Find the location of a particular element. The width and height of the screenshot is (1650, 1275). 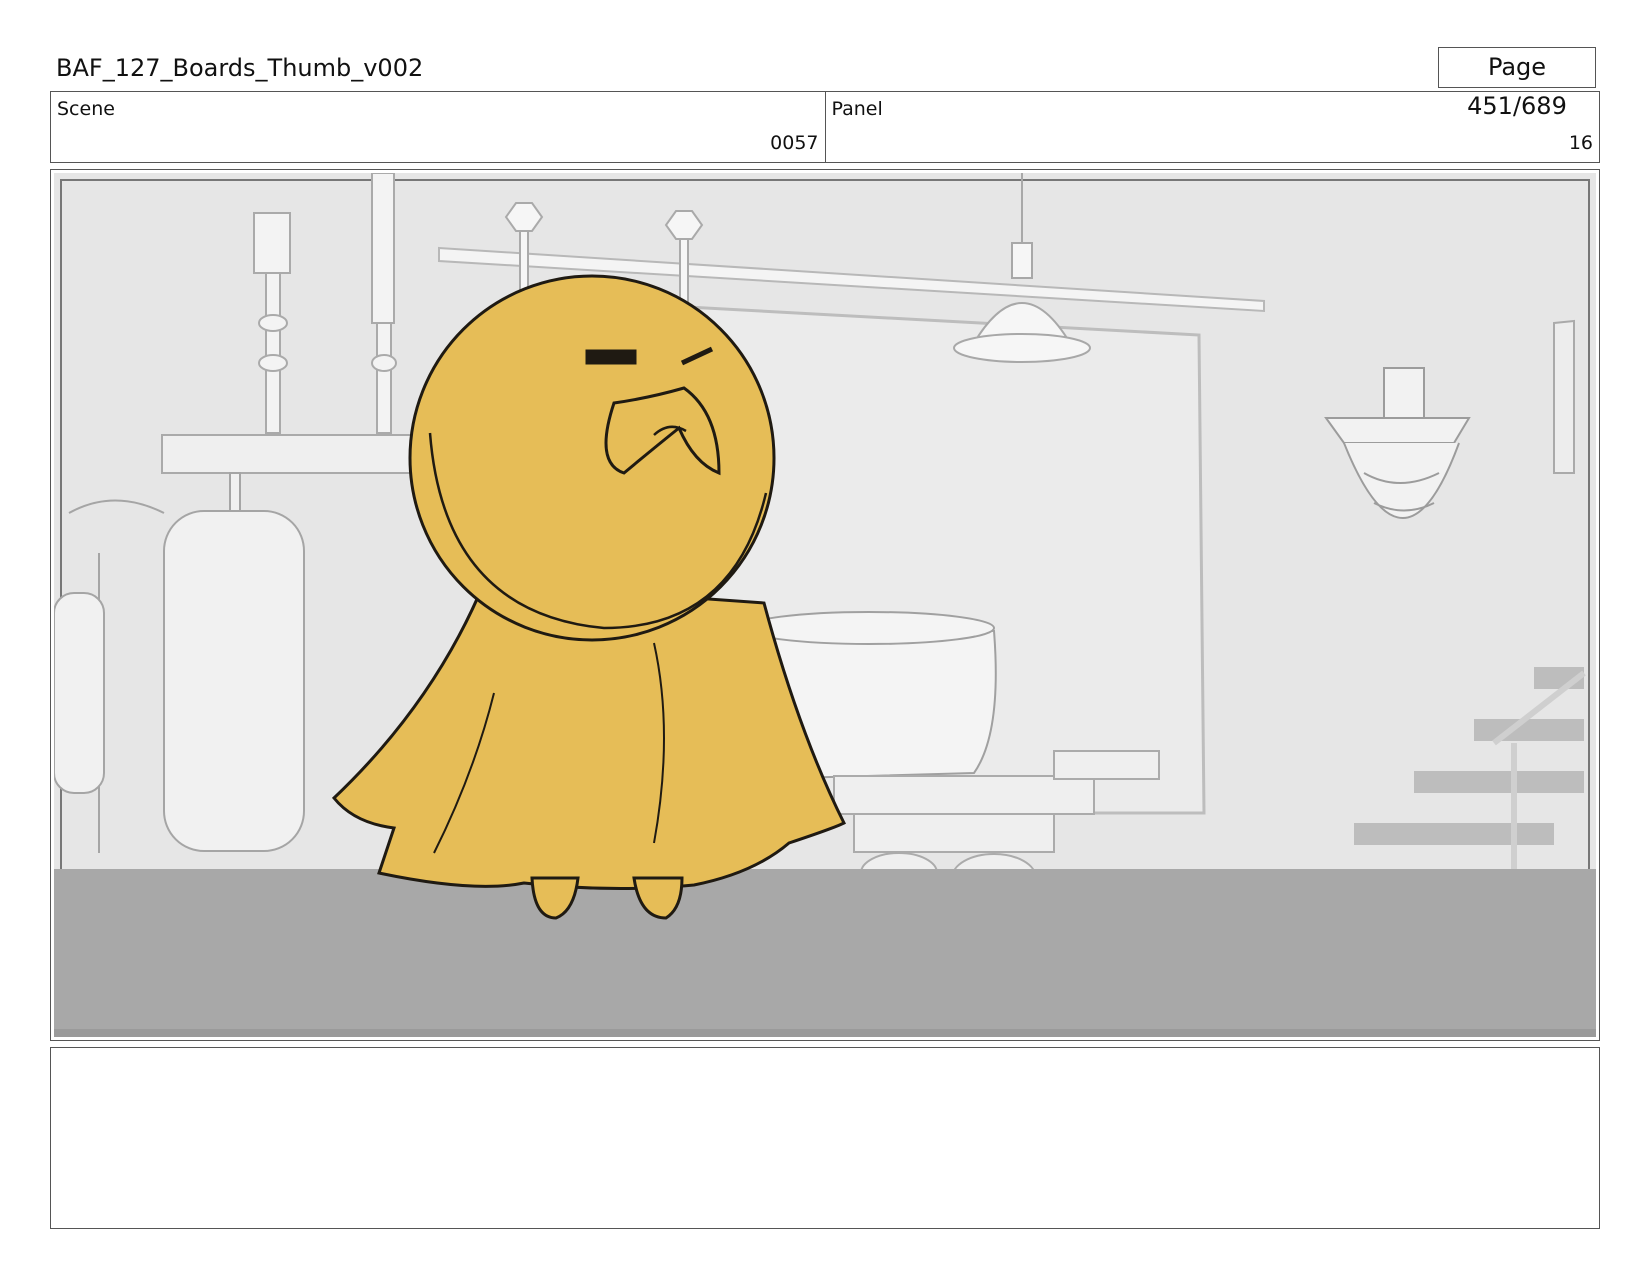

doorframe is located at coordinates (1564, 396).